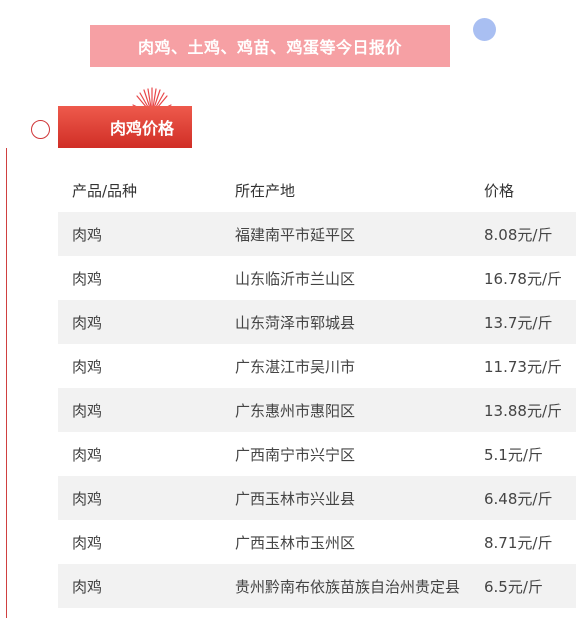 The width and height of the screenshot is (576, 618). What do you see at coordinates (523, 366) in the screenshot?
I see `cell-price: 11.73元/斤` at bounding box center [523, 366].